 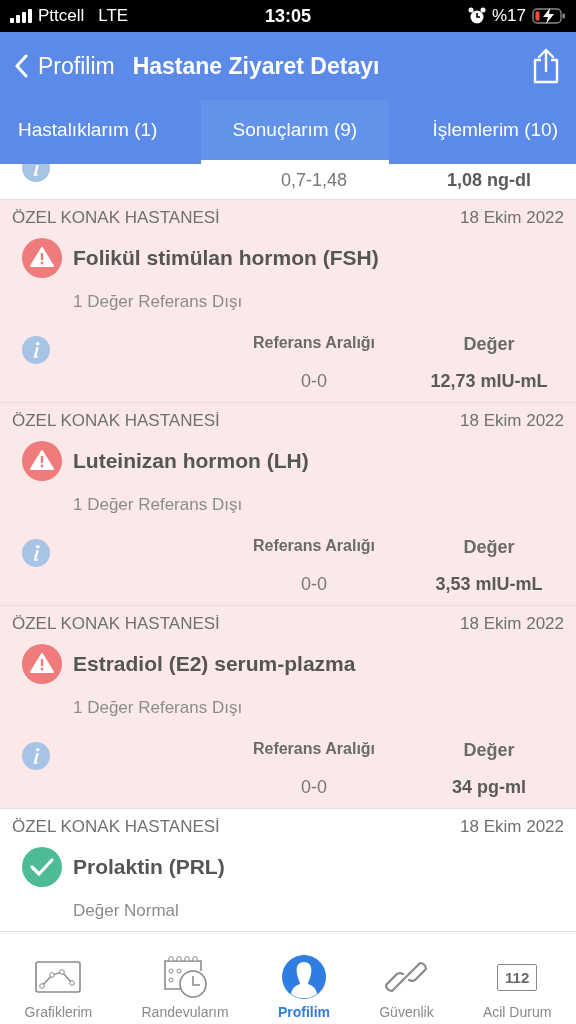 I want to click on back-chevron-icon, so click(x=21, y=66).